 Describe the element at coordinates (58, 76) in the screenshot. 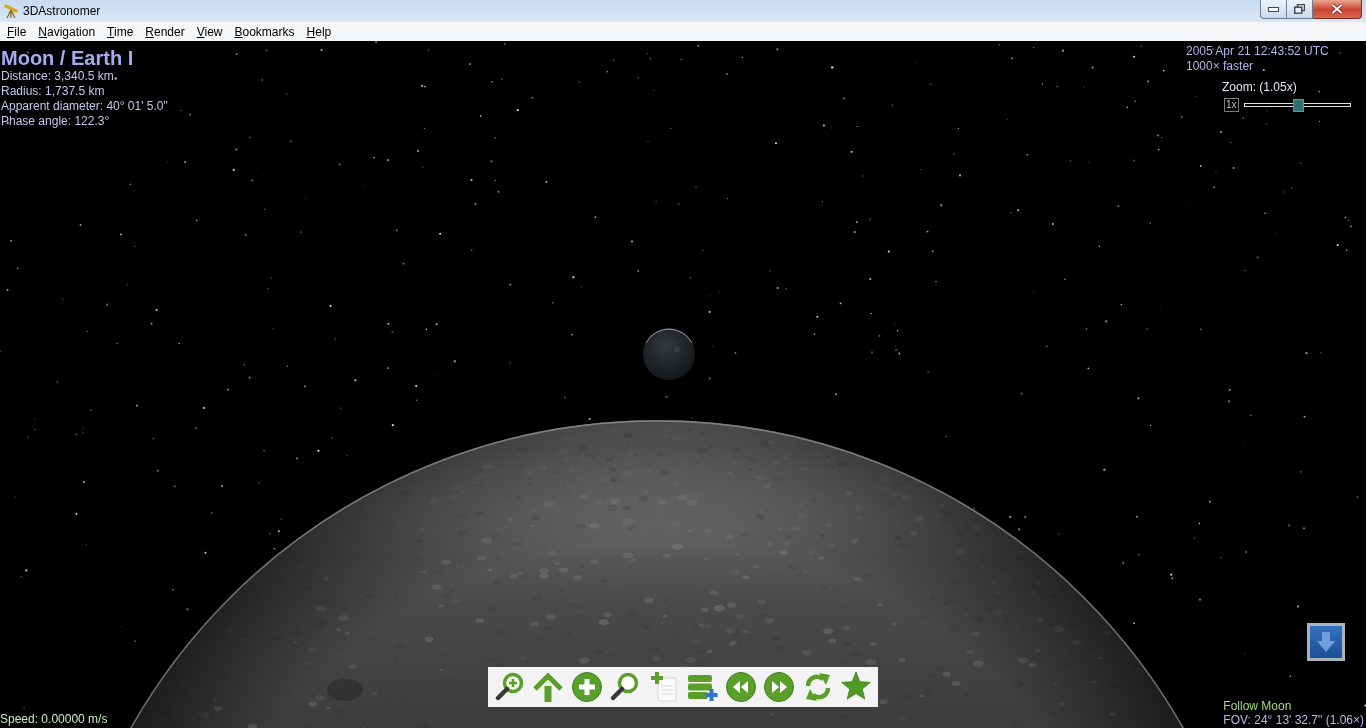

I see `object-detail: Distance: 3,340.5 km` at that location.